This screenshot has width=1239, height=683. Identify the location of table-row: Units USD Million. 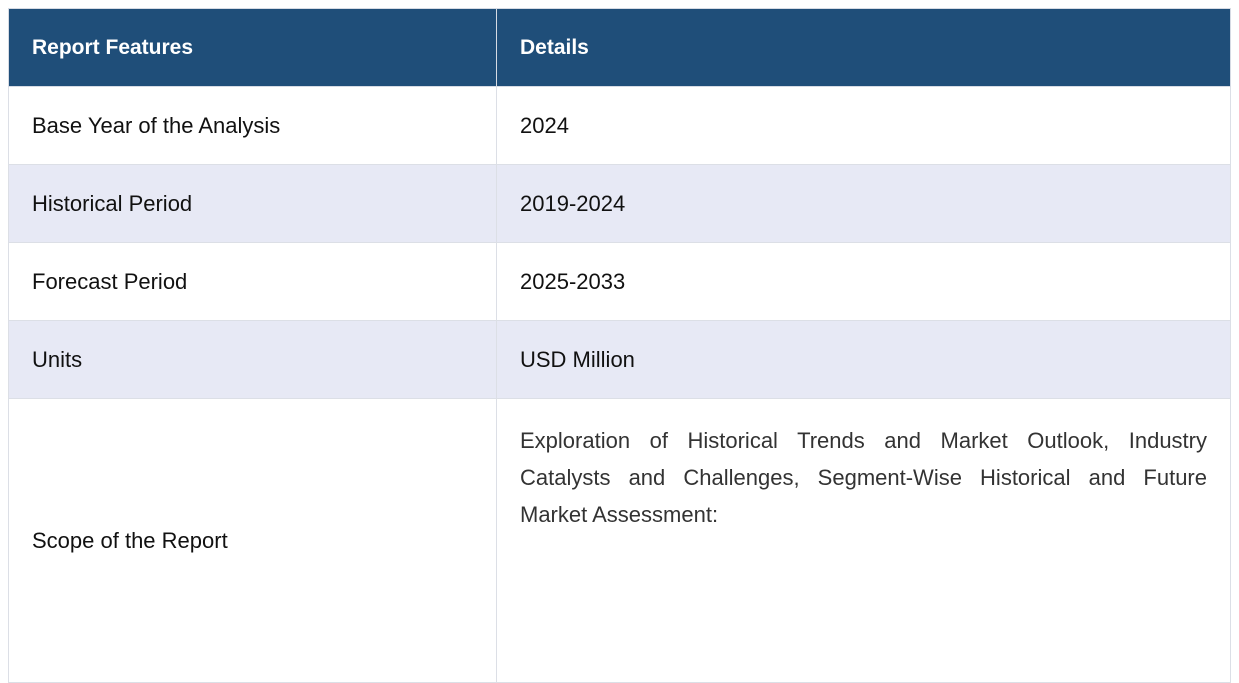
(619, 359).